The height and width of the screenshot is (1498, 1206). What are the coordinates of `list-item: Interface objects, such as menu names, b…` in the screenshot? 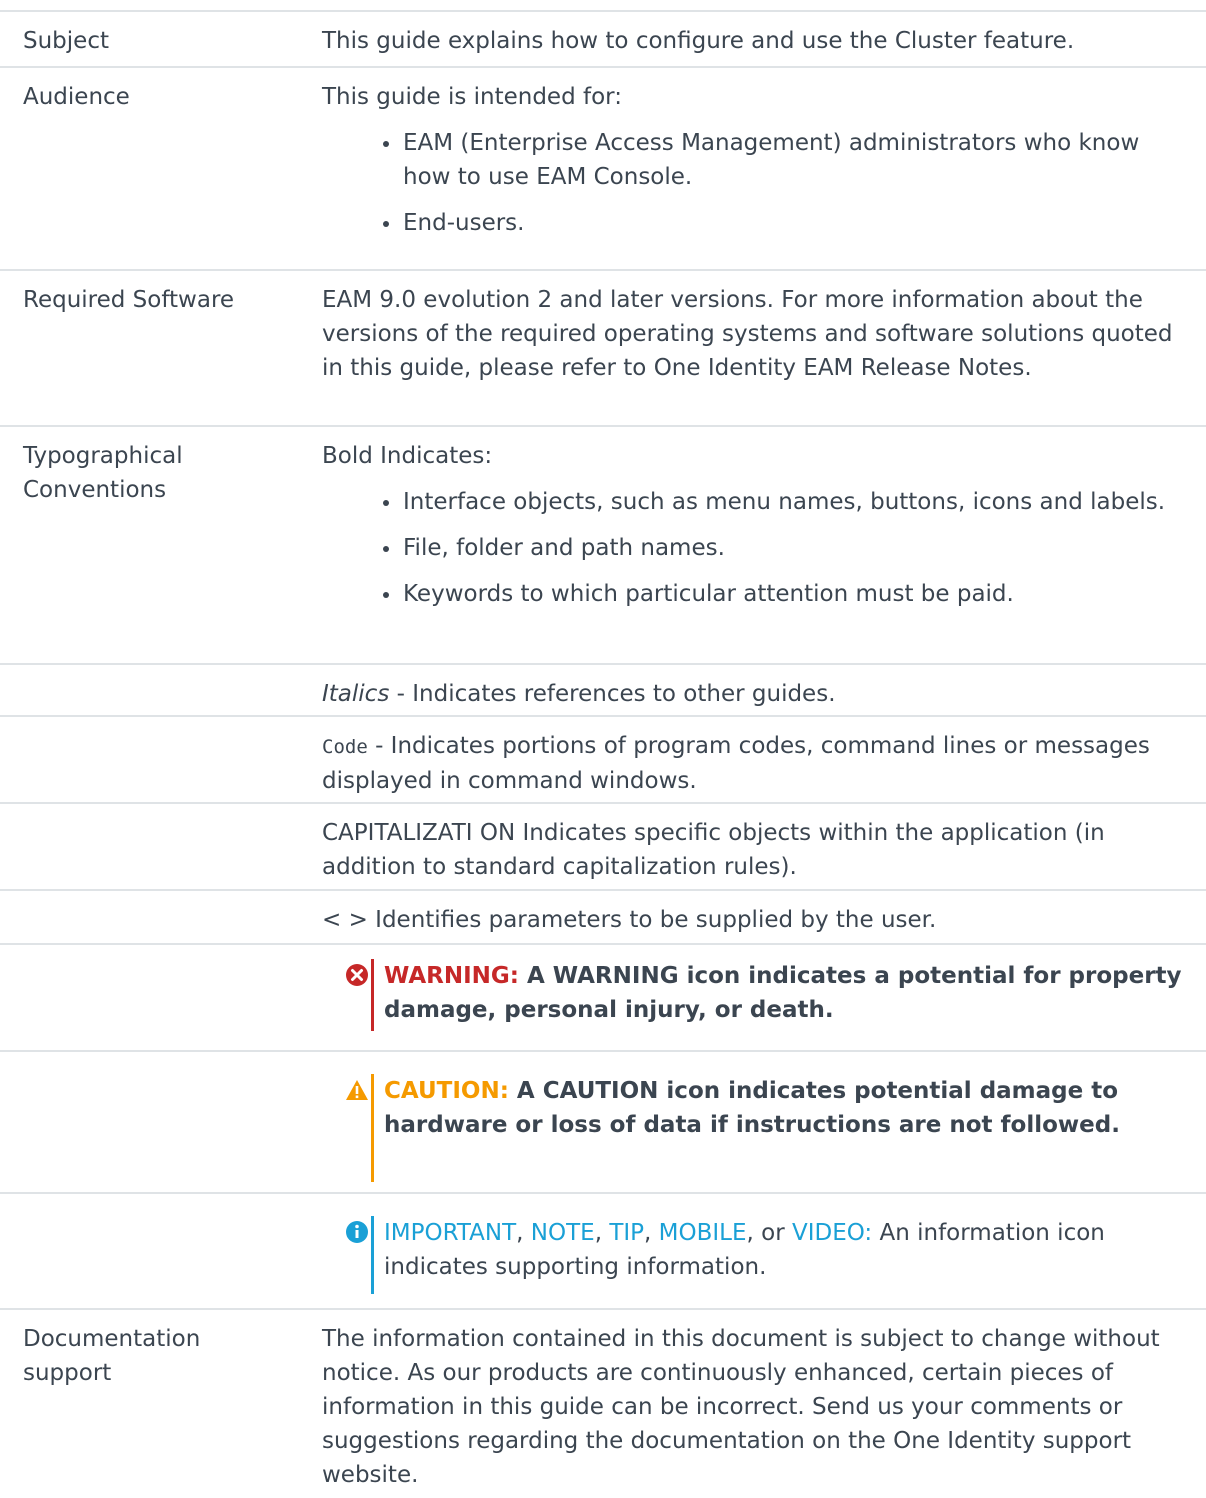 It's located at (782, 502).